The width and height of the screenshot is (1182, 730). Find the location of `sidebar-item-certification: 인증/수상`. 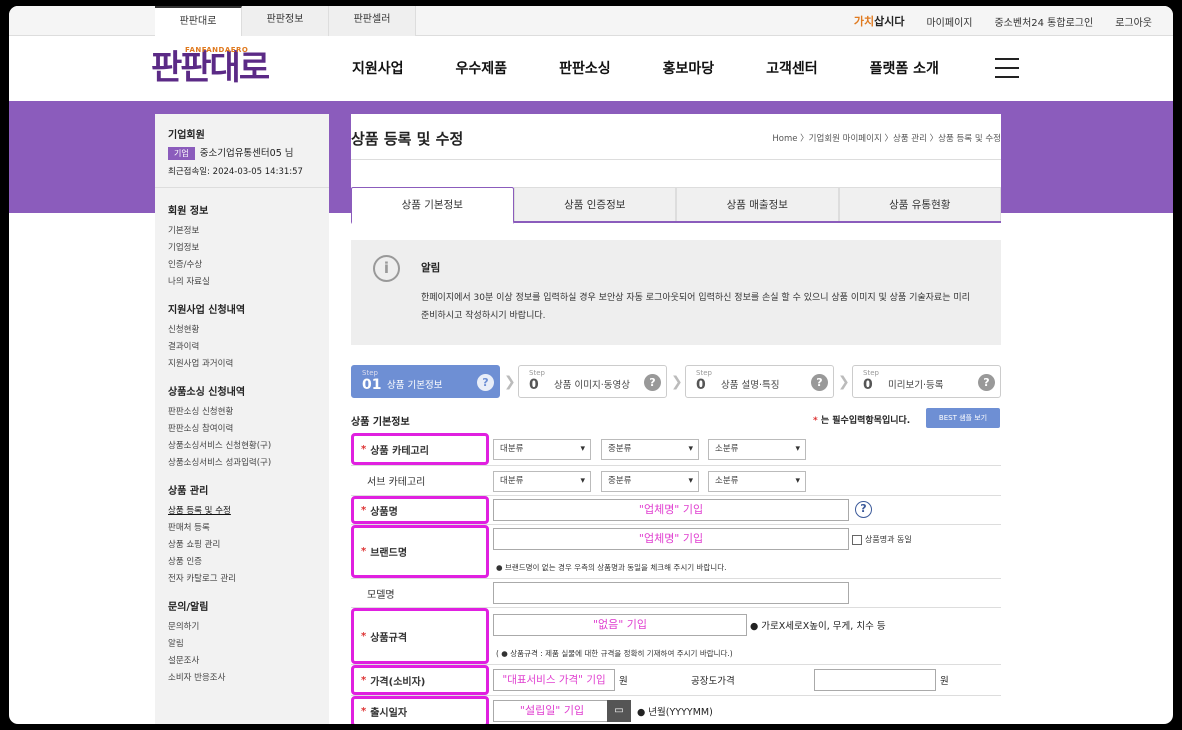

sidebar-item-certification: 인증/수상 is located at coordinates (242, 264).